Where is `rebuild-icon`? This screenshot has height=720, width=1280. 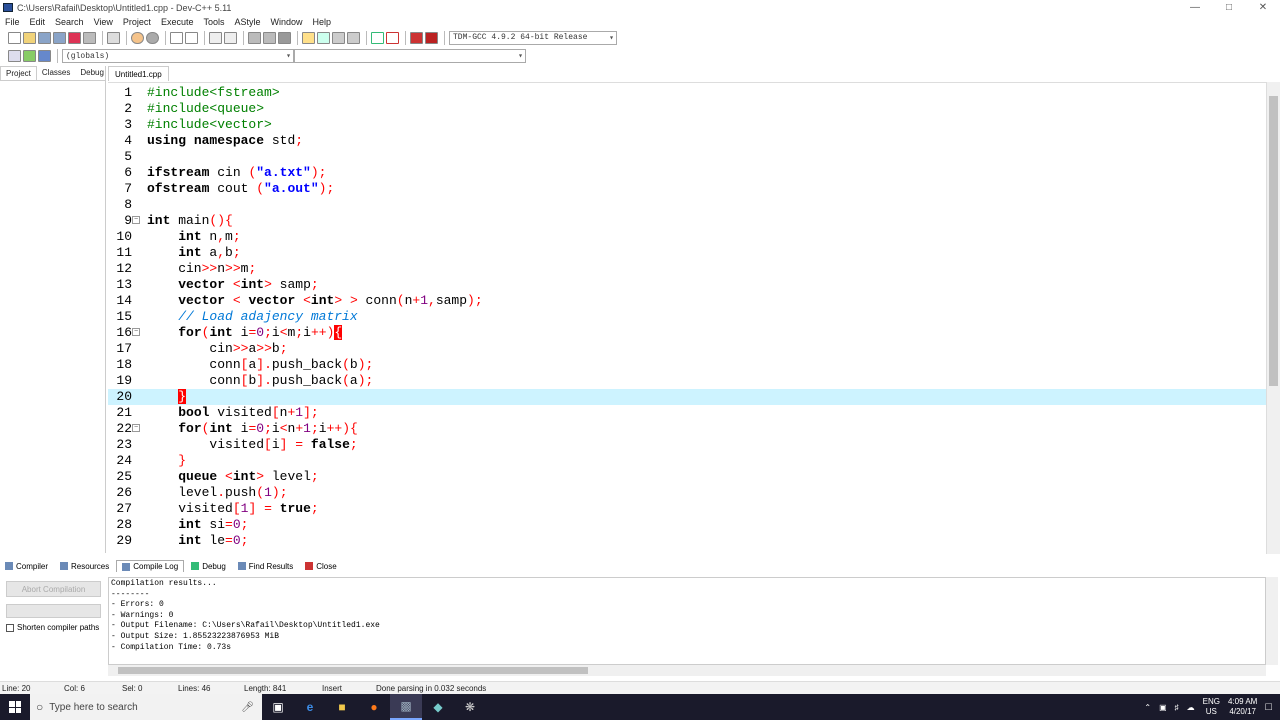 rebuild-icon is located at coordinates (353, 37).